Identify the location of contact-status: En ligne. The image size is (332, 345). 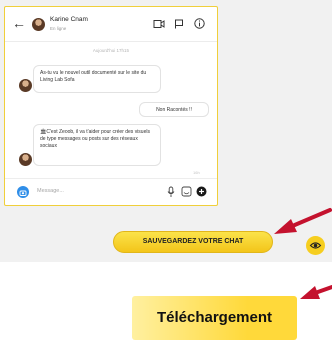
(58, 28).